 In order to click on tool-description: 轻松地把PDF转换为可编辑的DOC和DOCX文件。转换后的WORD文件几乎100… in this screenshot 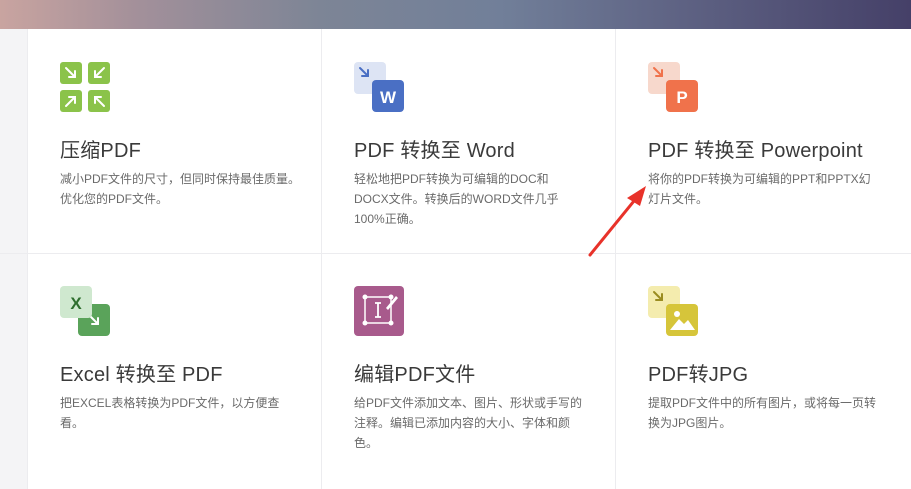, I will do `click(456, 199)`.